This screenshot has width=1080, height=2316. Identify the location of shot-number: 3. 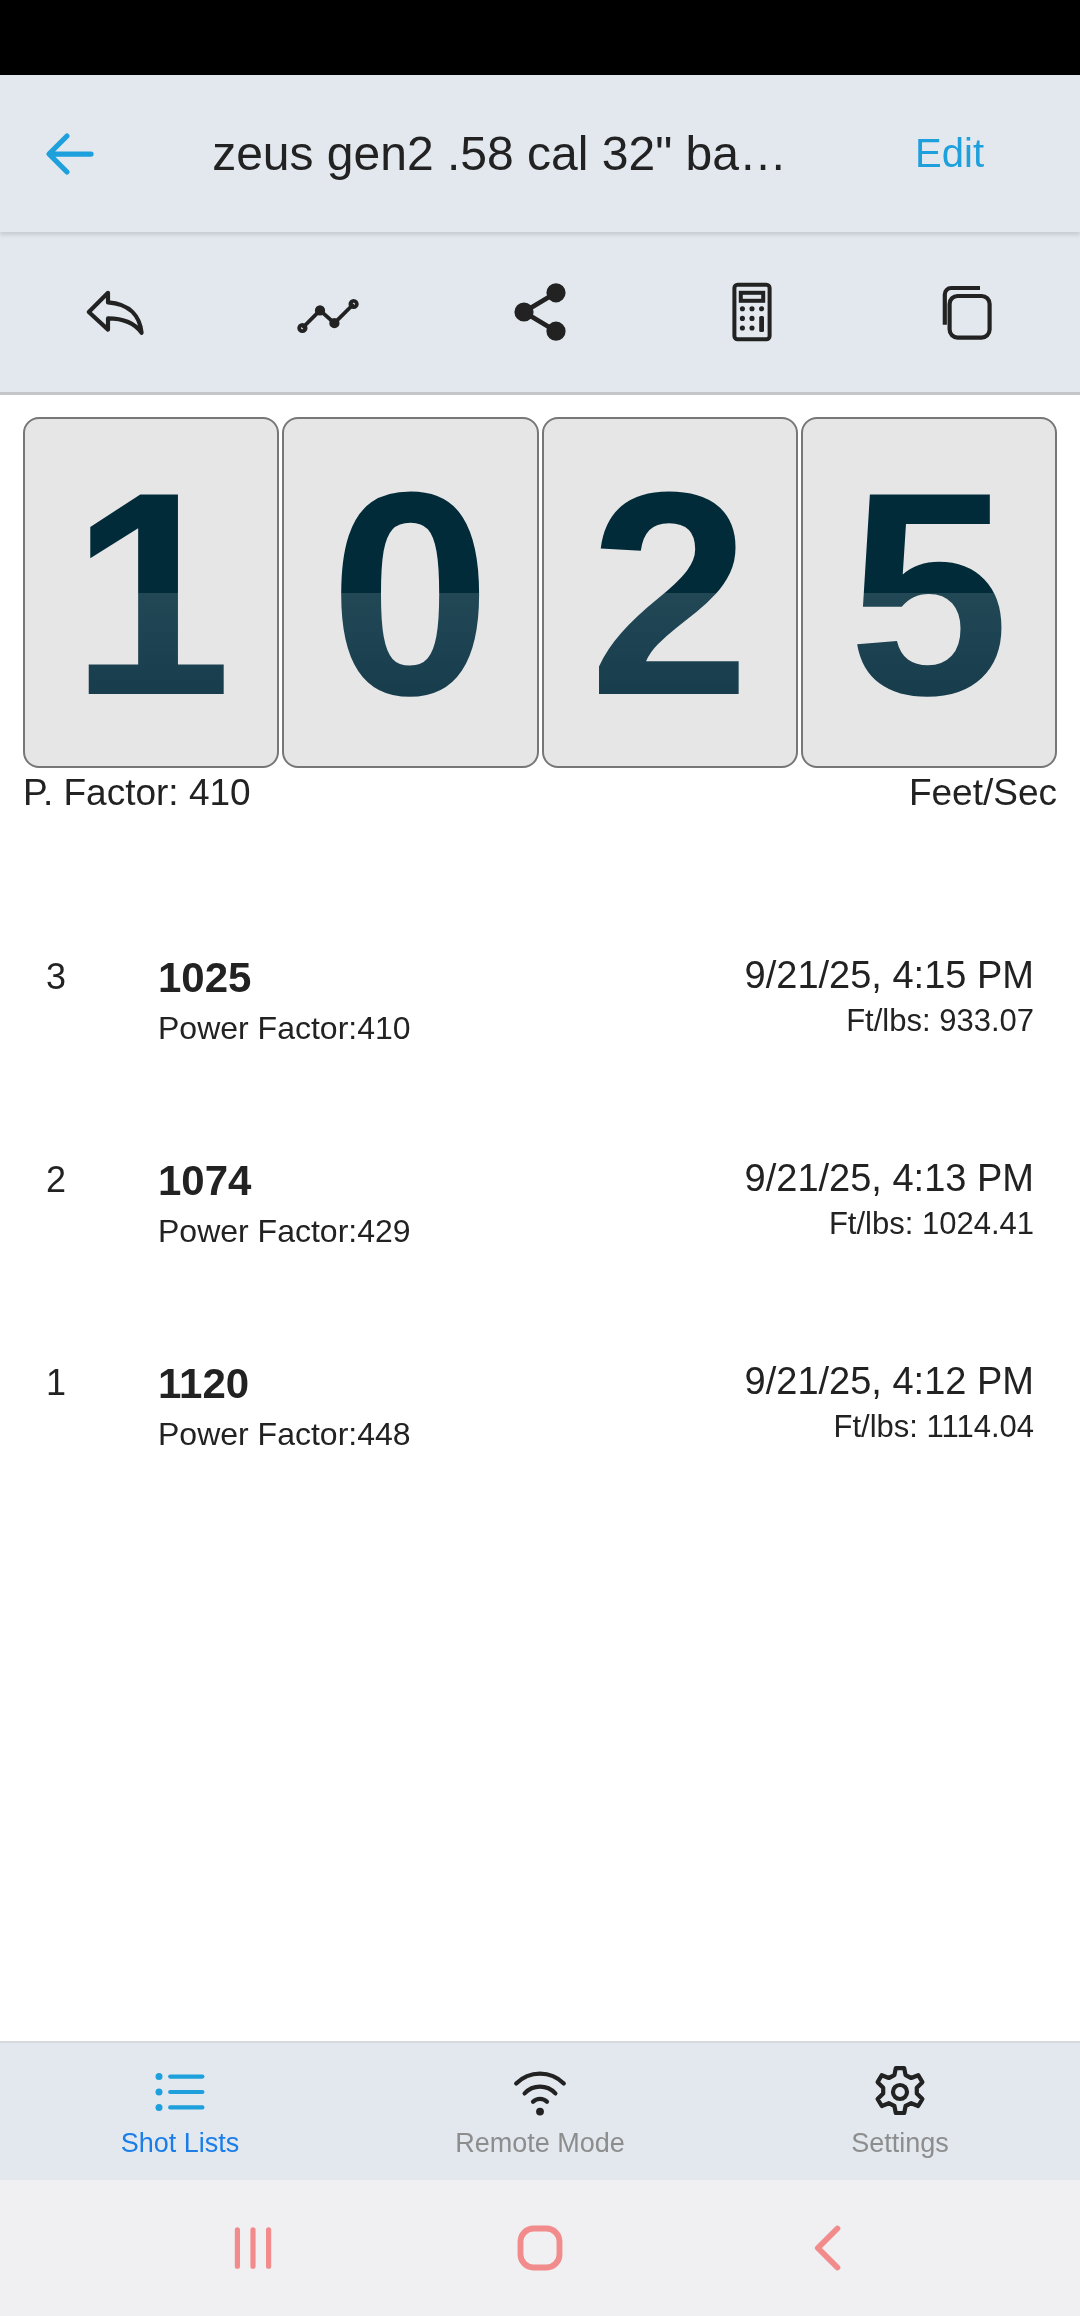
(57, 976).